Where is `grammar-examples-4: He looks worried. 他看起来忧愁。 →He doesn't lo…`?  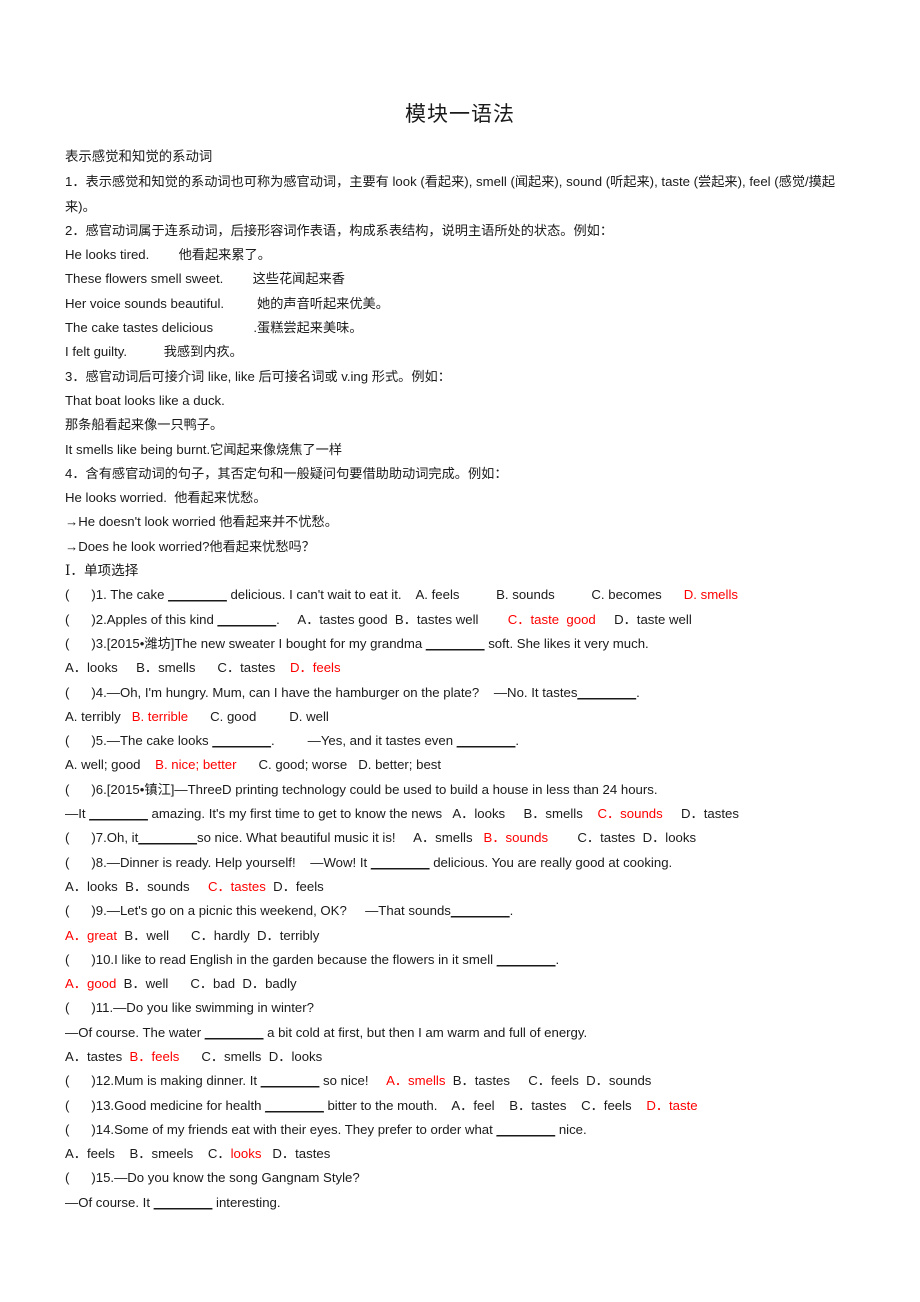 grammar-examples-4: He looks worried. 他看起来忧愁。 →He doesn't lo… is located at coordinates (462, 522).